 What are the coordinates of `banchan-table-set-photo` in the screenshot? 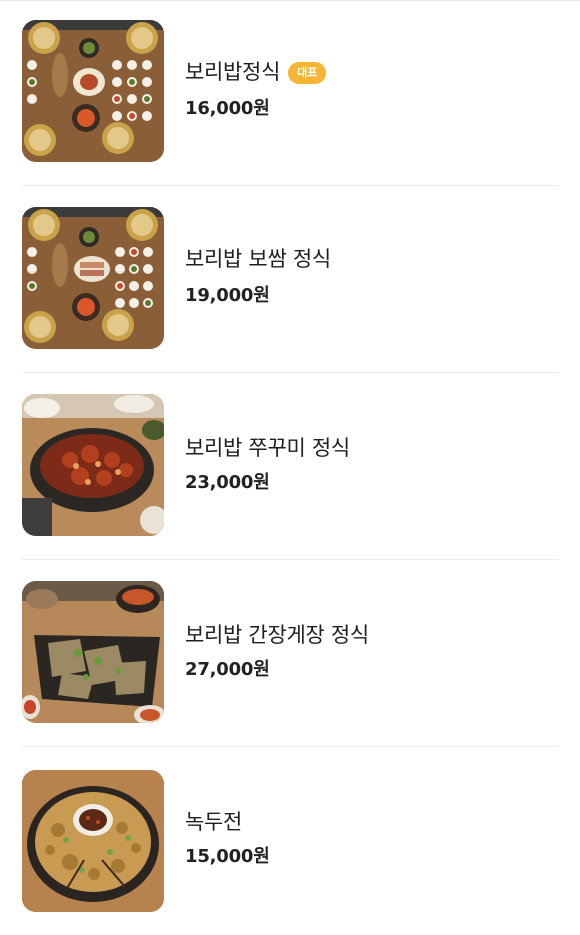 It's located at (93, 91).